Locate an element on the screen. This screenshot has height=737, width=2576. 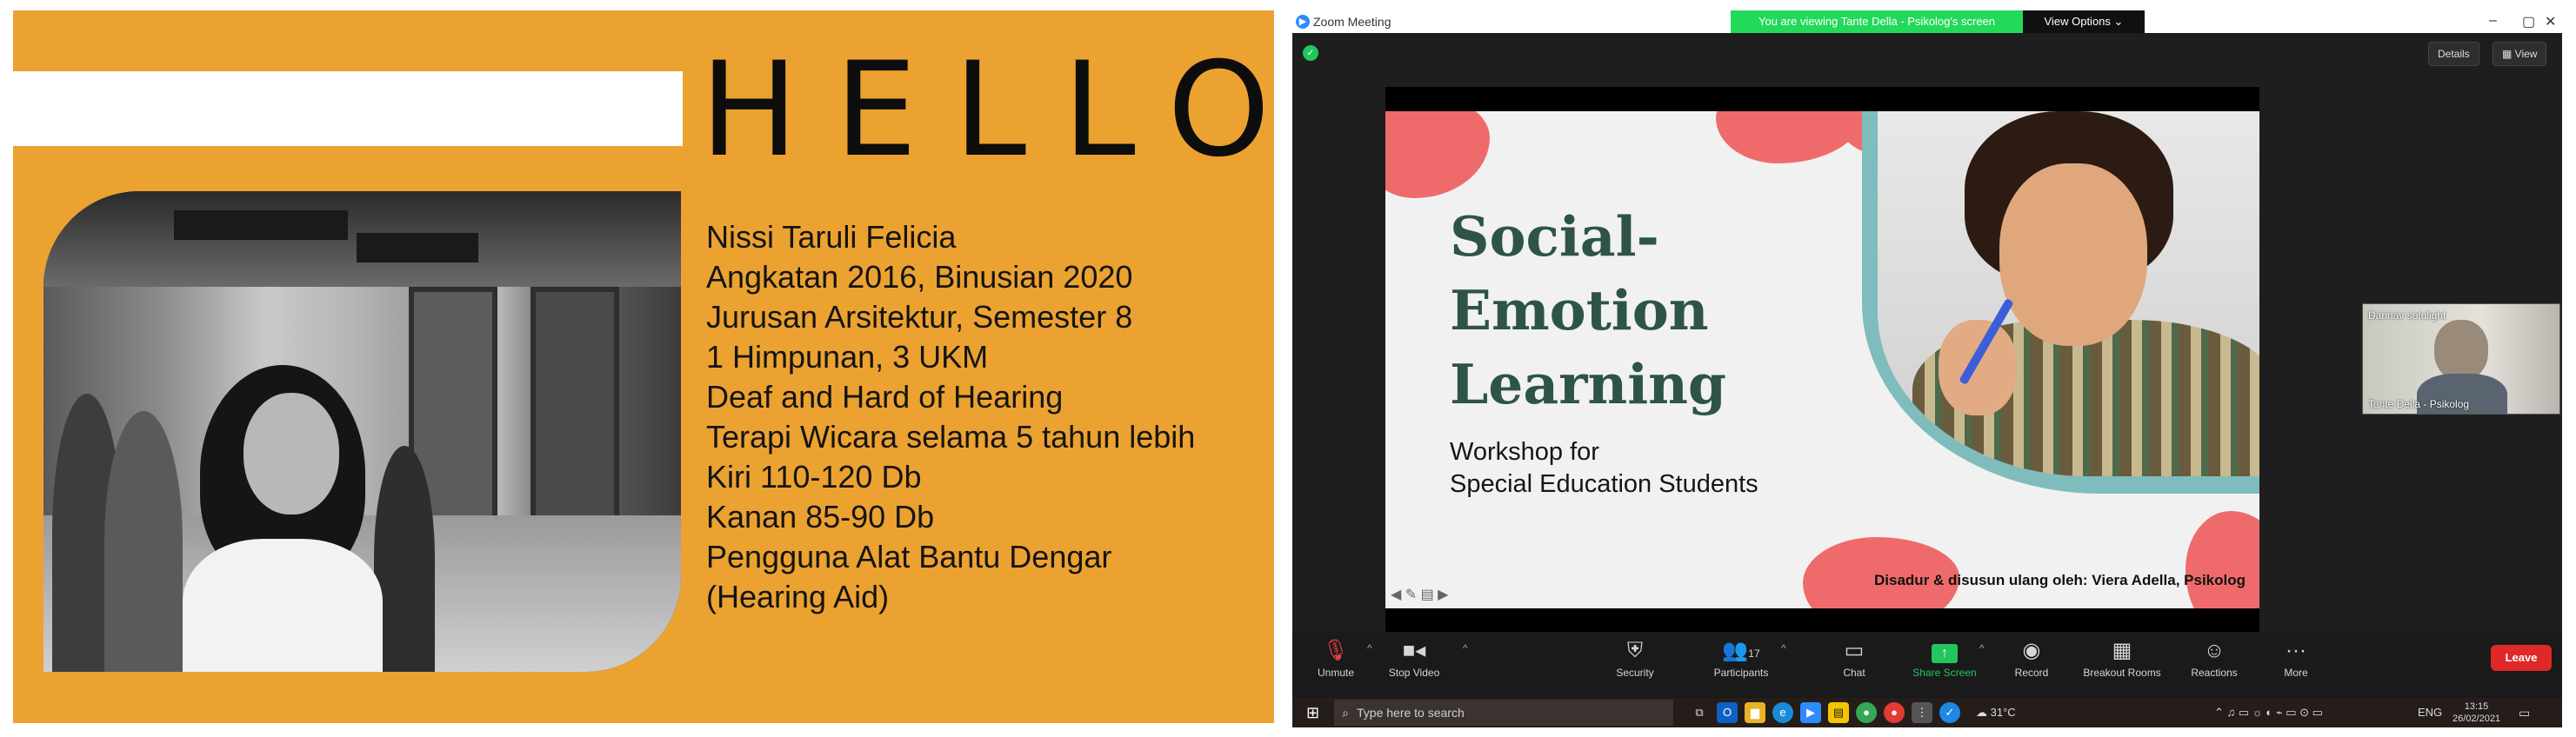
stop-video-button: ■◂ Stop Video is located at coordinates (1414, 659).